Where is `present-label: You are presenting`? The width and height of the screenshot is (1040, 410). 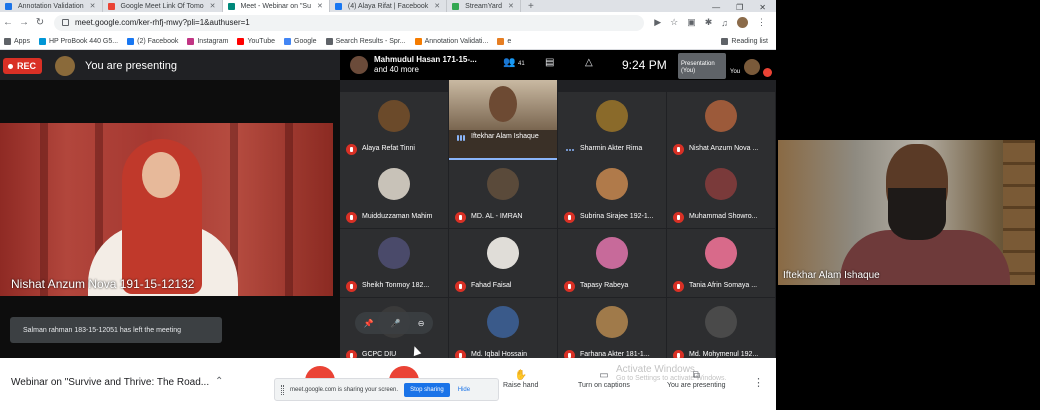 present-label: You are presenting is located at coordinates (696, 385).